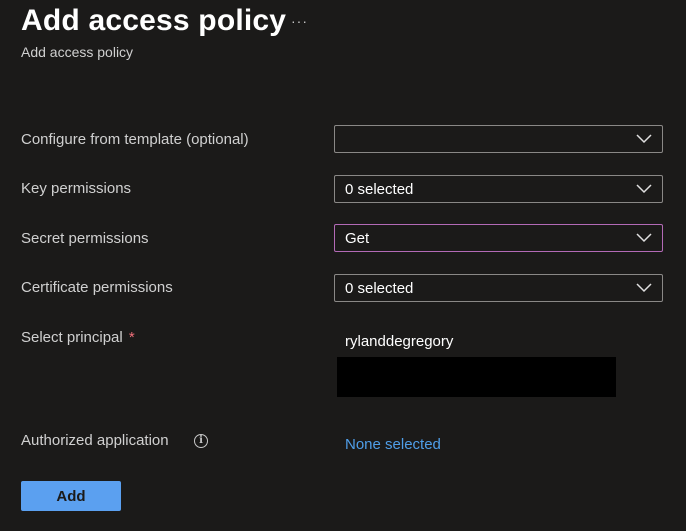 The width and height of the screenshot is (686, 531). I want to click on principal-label: Select principal *, so click(78, 337).